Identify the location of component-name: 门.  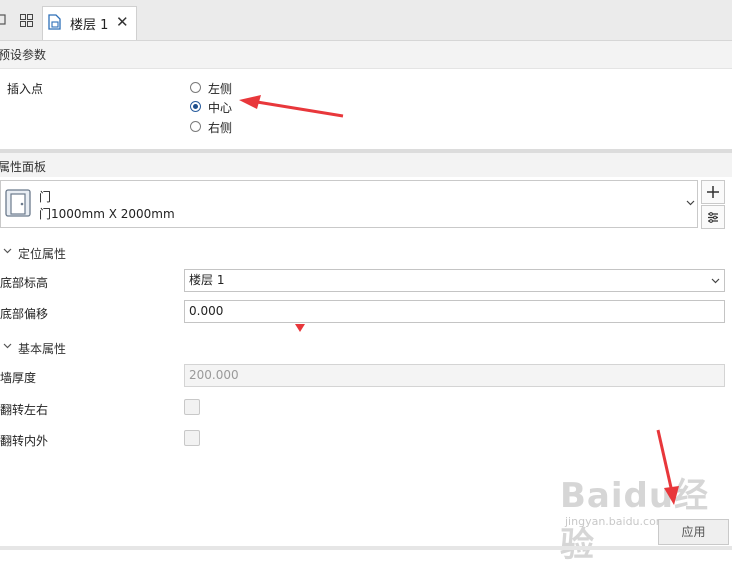
(45, 197).